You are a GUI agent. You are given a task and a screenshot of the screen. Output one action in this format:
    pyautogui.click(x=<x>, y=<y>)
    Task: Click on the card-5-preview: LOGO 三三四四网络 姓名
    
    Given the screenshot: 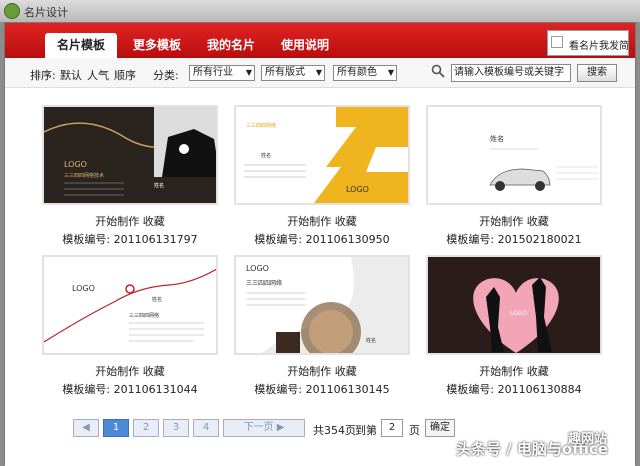 What is the action you would take?
    pyautogui.click(x=322, y=305)
    